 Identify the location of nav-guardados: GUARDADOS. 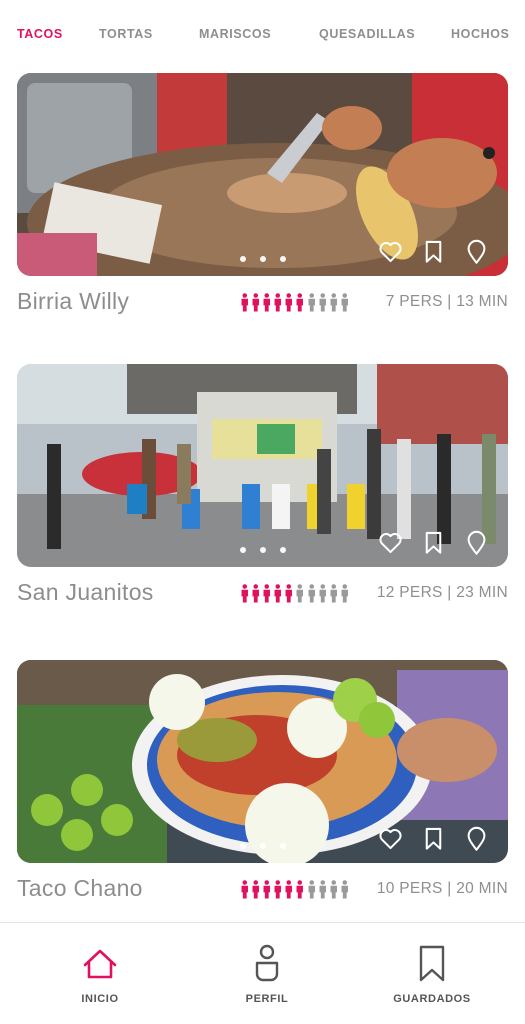
(432, 974).